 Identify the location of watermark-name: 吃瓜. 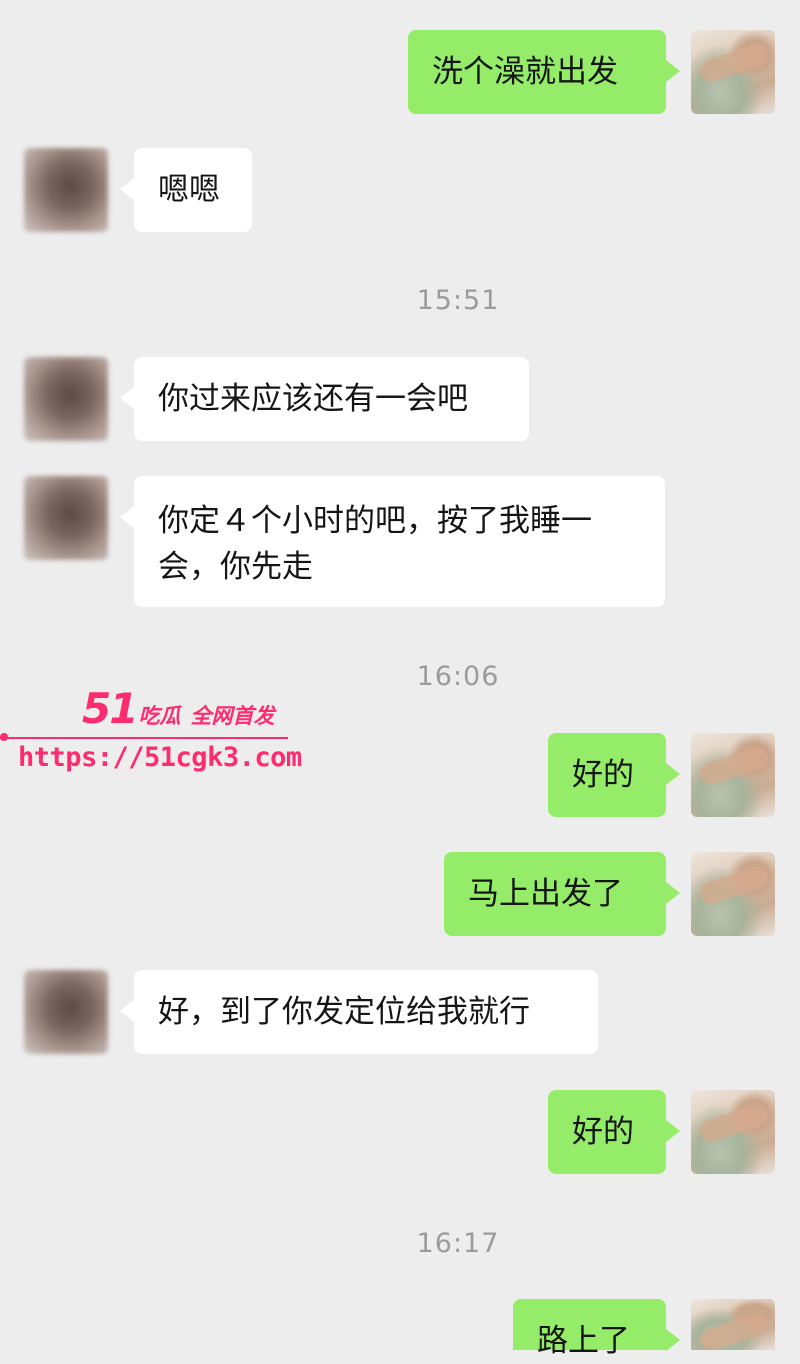
(159, 716).